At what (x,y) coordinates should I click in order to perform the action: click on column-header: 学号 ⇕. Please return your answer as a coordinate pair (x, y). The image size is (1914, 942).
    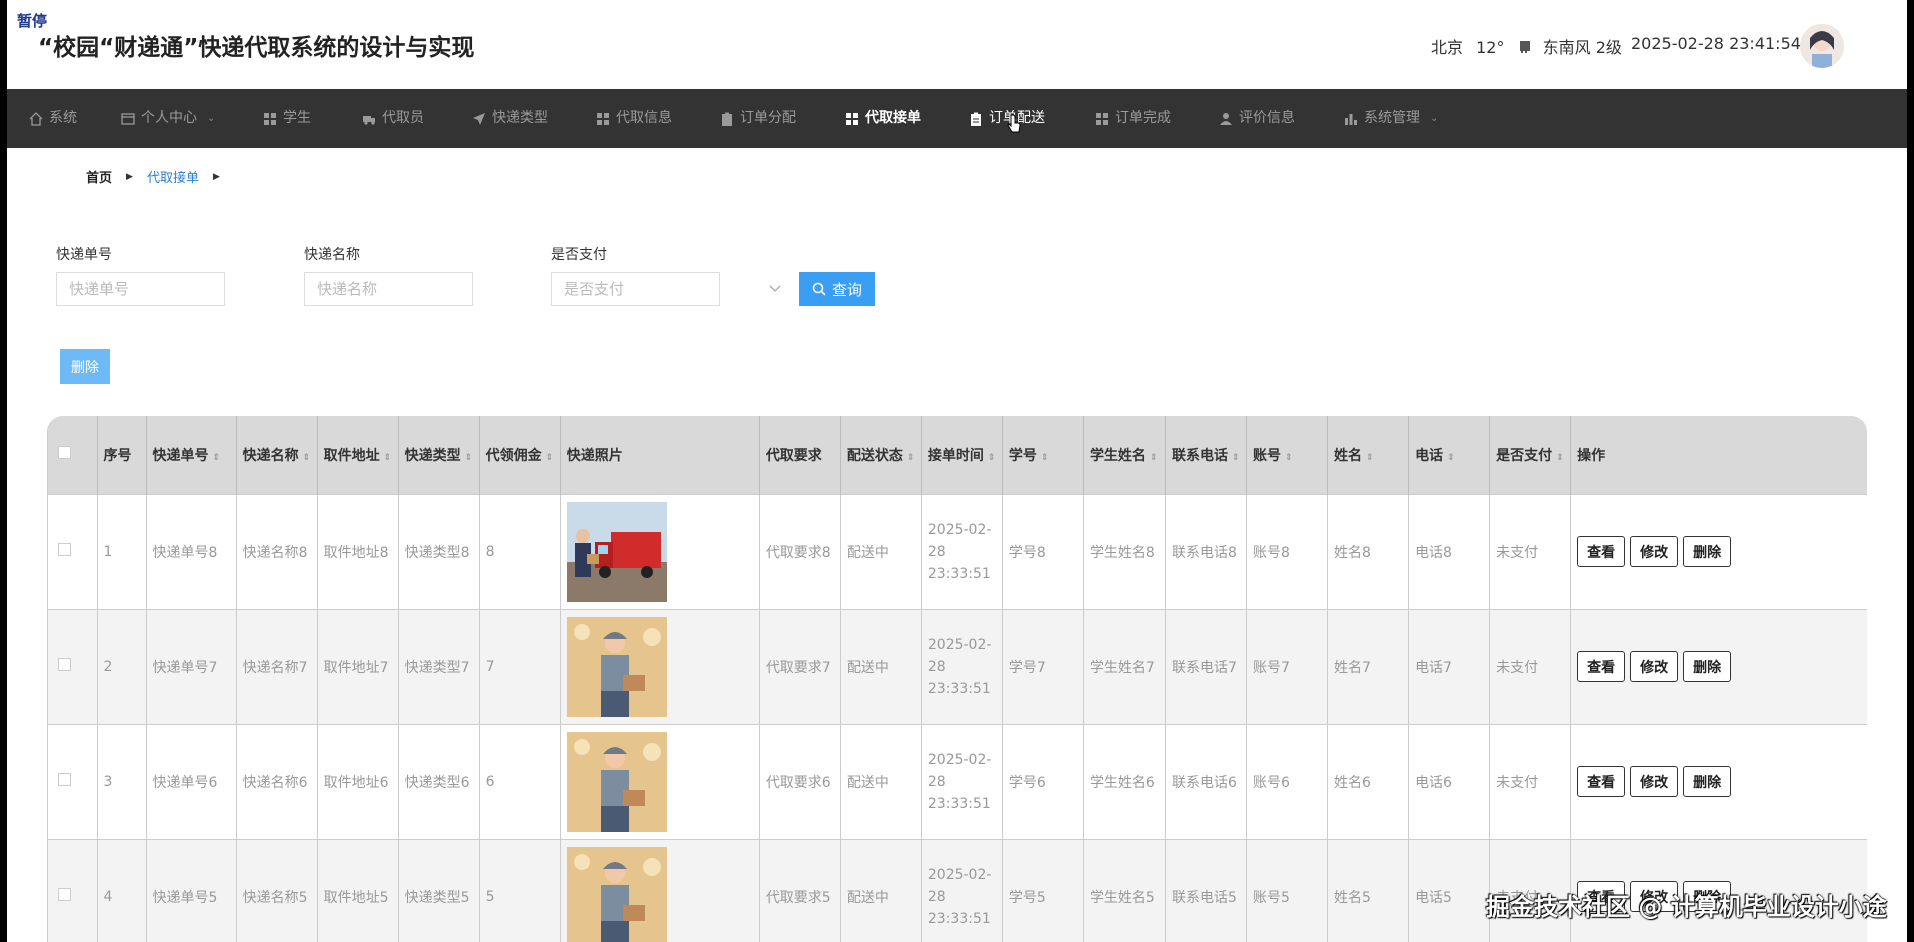
    Looking at the image, I should click on (1043, 455).